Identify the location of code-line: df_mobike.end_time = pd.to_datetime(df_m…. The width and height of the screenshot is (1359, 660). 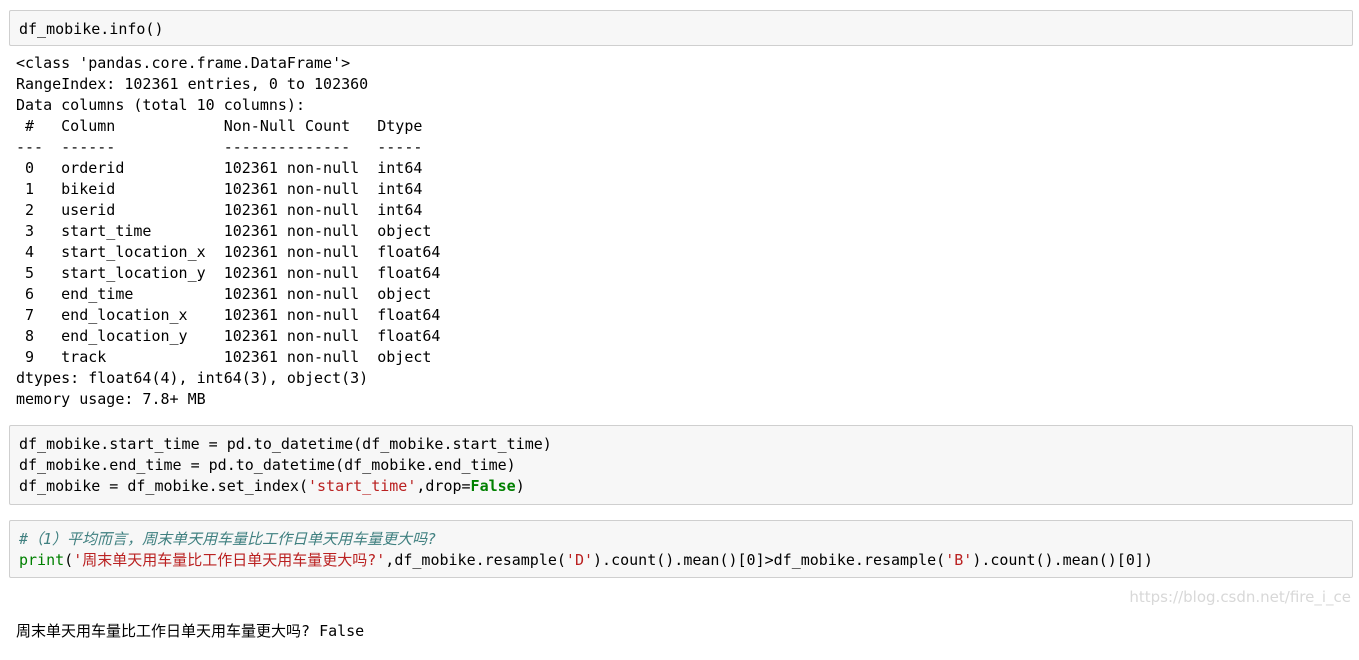
(267, 465).